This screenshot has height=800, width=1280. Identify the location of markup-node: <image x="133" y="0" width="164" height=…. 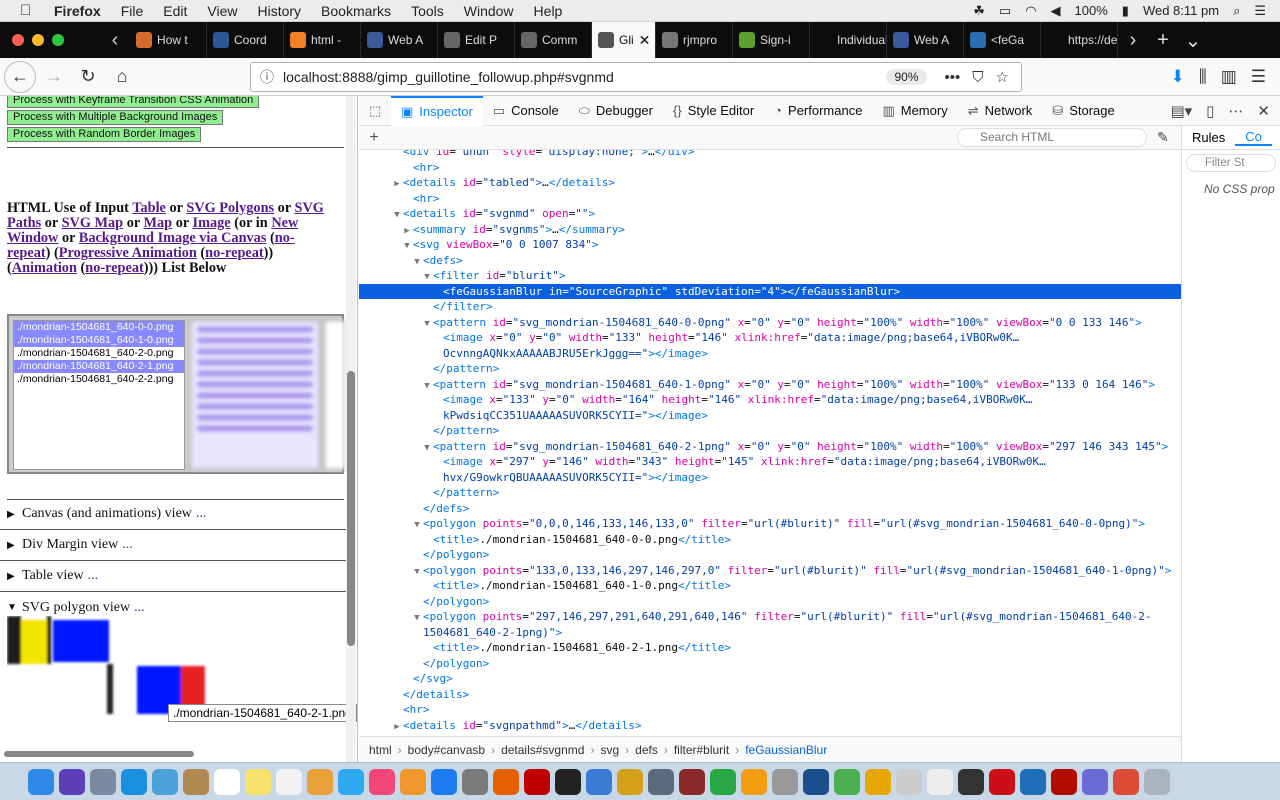
(770, 400).